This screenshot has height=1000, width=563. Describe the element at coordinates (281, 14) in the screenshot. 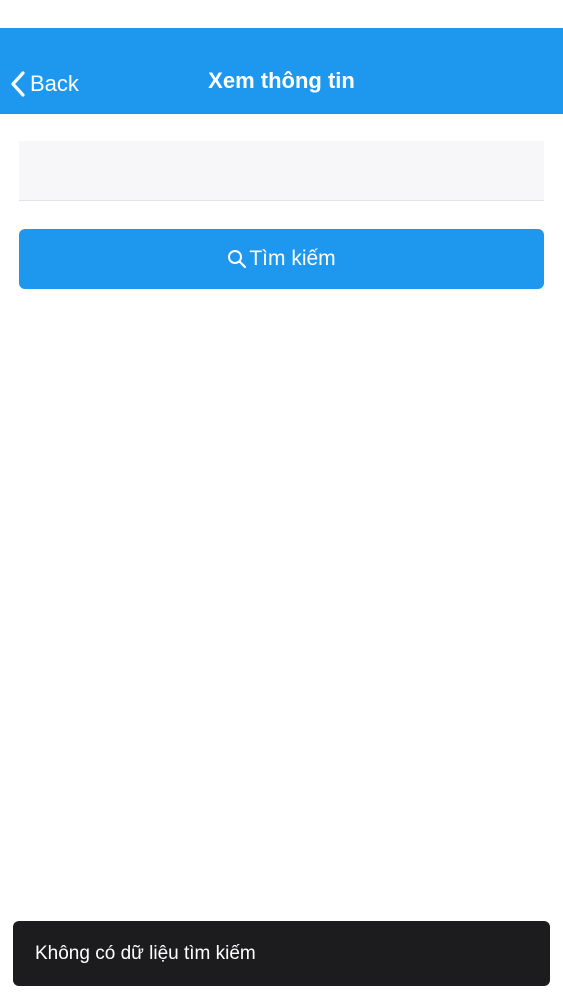

I see `status-bar` at that location.